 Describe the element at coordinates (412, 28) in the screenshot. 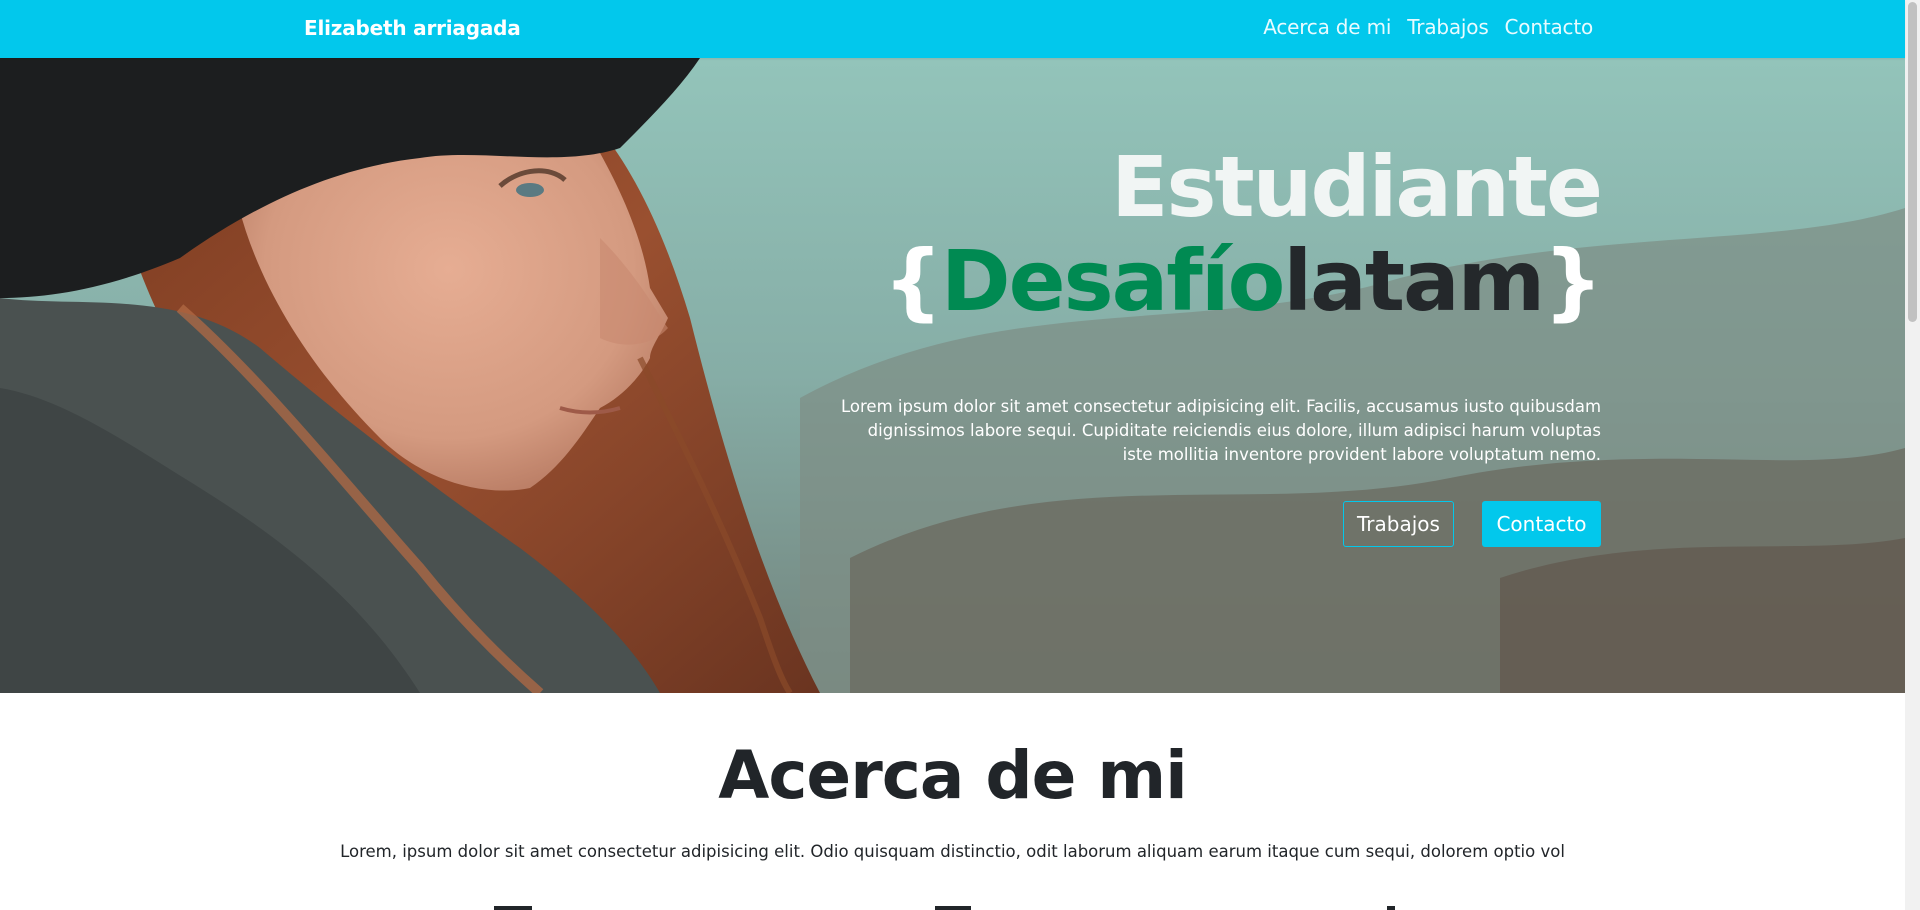

I see `brand-link: Elizabeth arriagada` at that location.